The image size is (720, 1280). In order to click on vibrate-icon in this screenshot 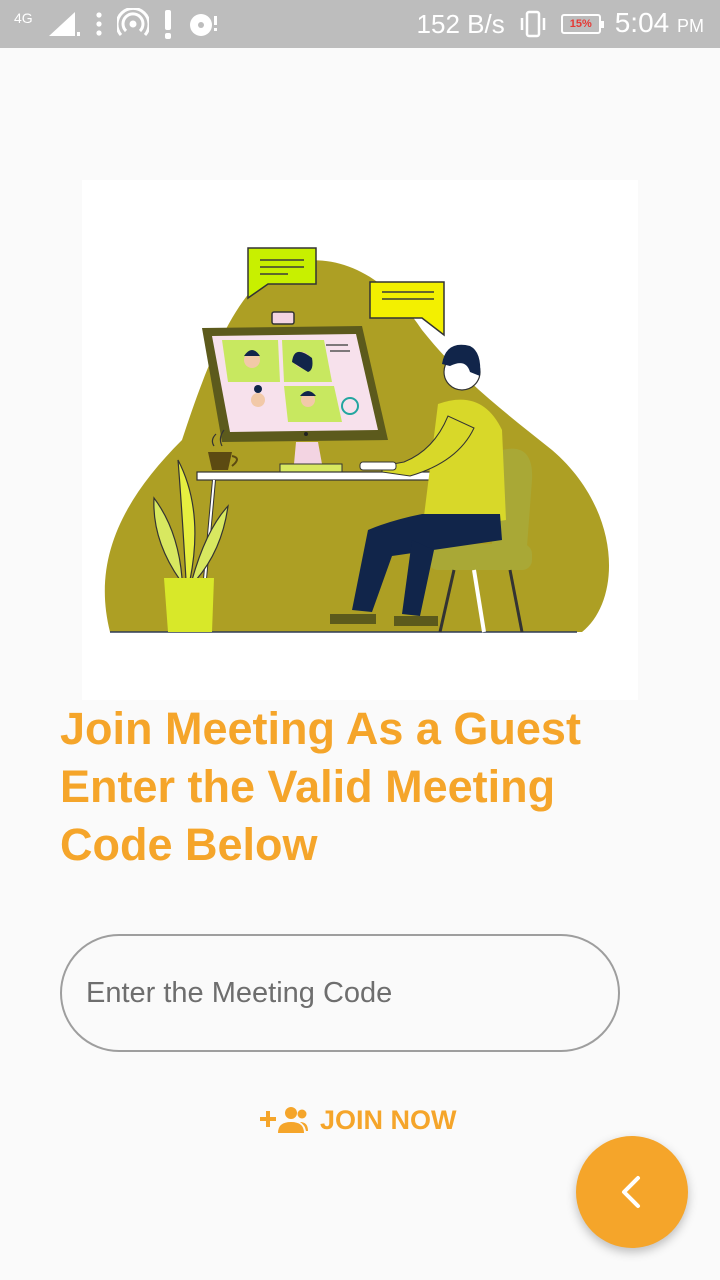, I will do `click(532, 24)`.